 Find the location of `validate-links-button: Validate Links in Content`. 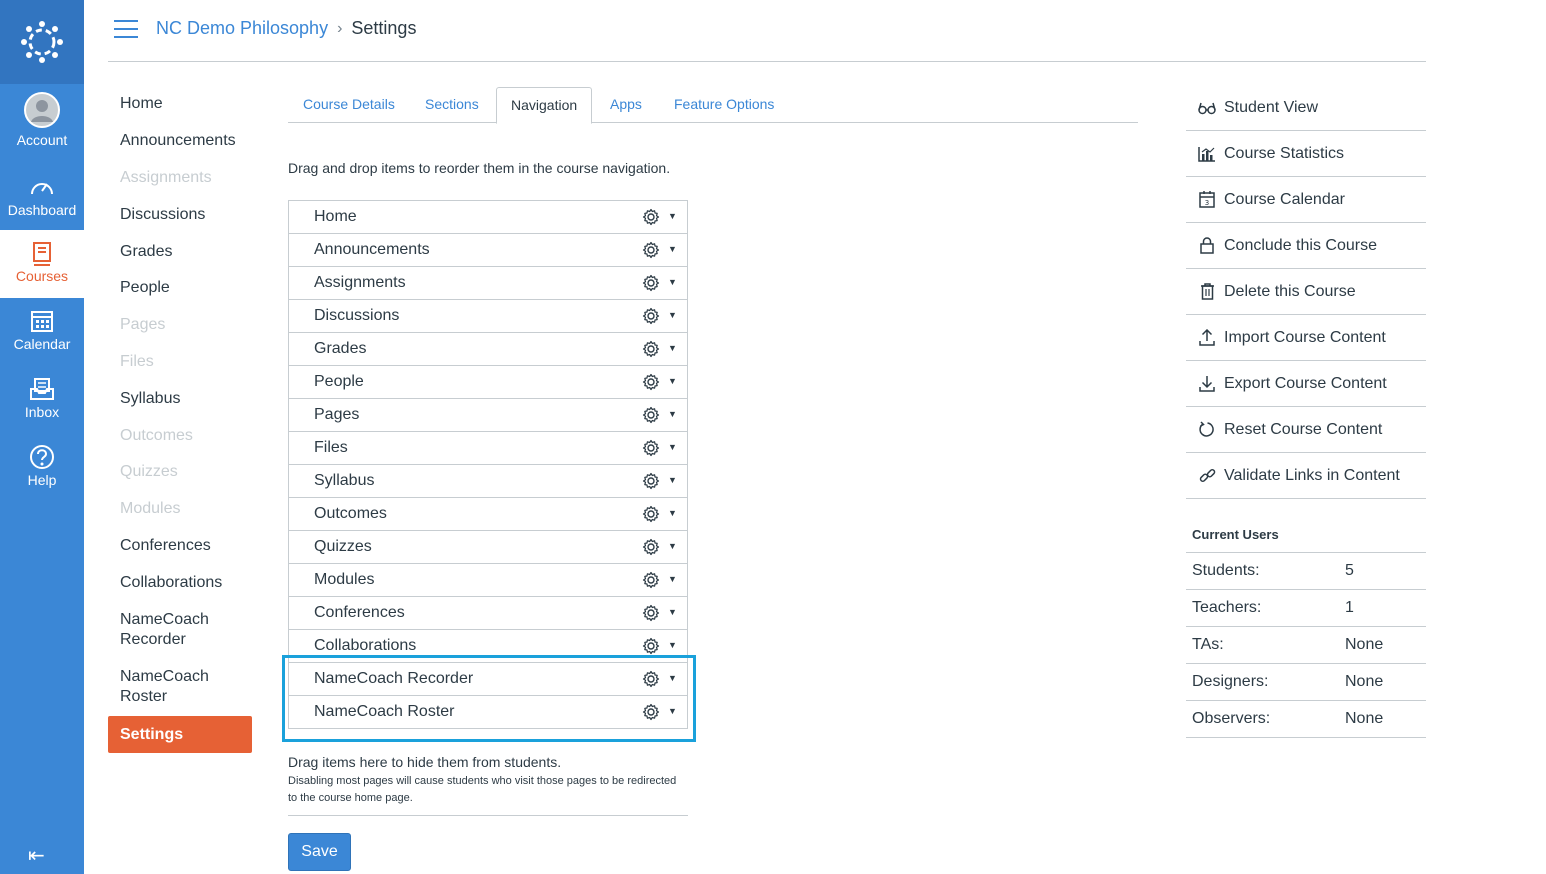

validate-links-button: Validate Links in Content is located at coordinates (1306, 476).